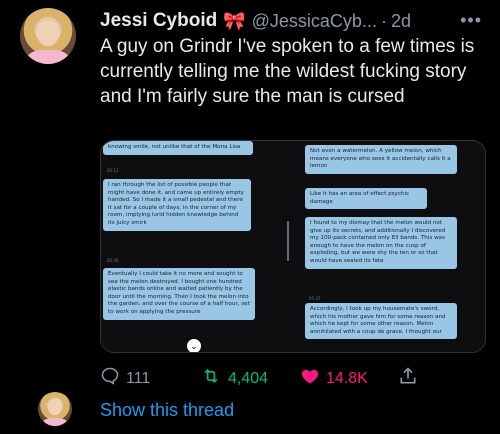  I want to click on heart-icon, so click(310, 379).